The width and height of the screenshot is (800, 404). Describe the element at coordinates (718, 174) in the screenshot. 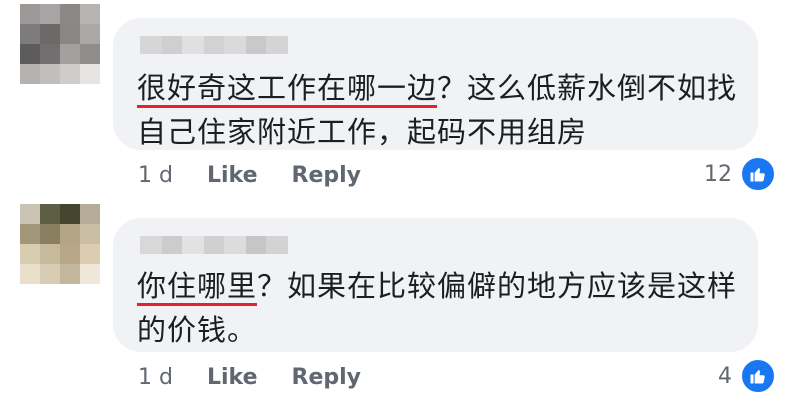

I see `reaction-count: 12` at that location.